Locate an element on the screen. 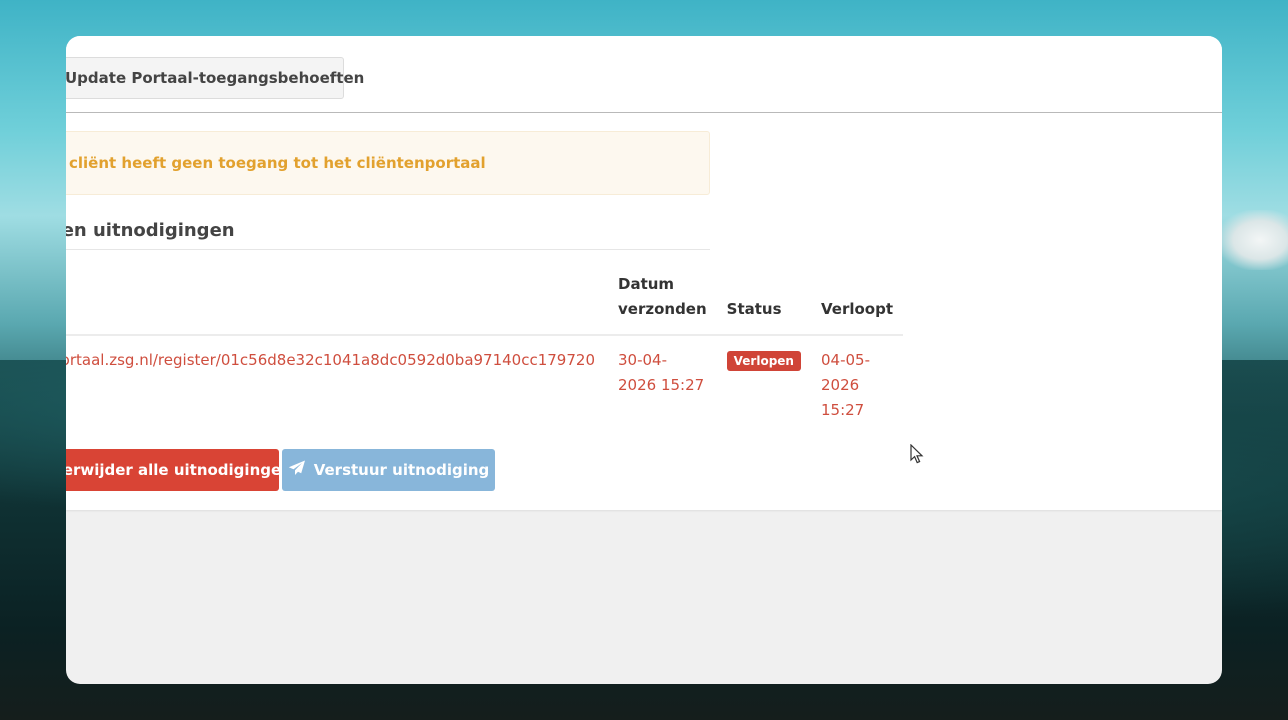  date-sent-cell: 30-04- 2026 15:27 is located at coordinates (662, 383).